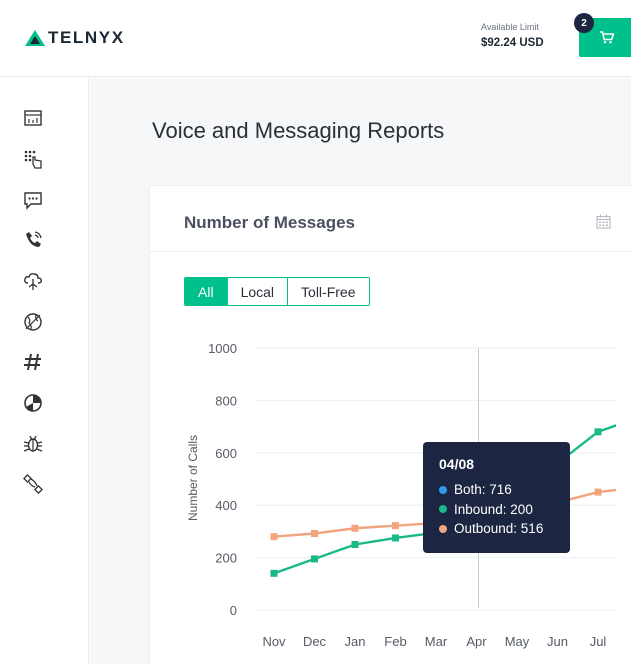 This screenshot has height=664, width=631. I want to click on y-tick-label: 200, so click(226, 558).